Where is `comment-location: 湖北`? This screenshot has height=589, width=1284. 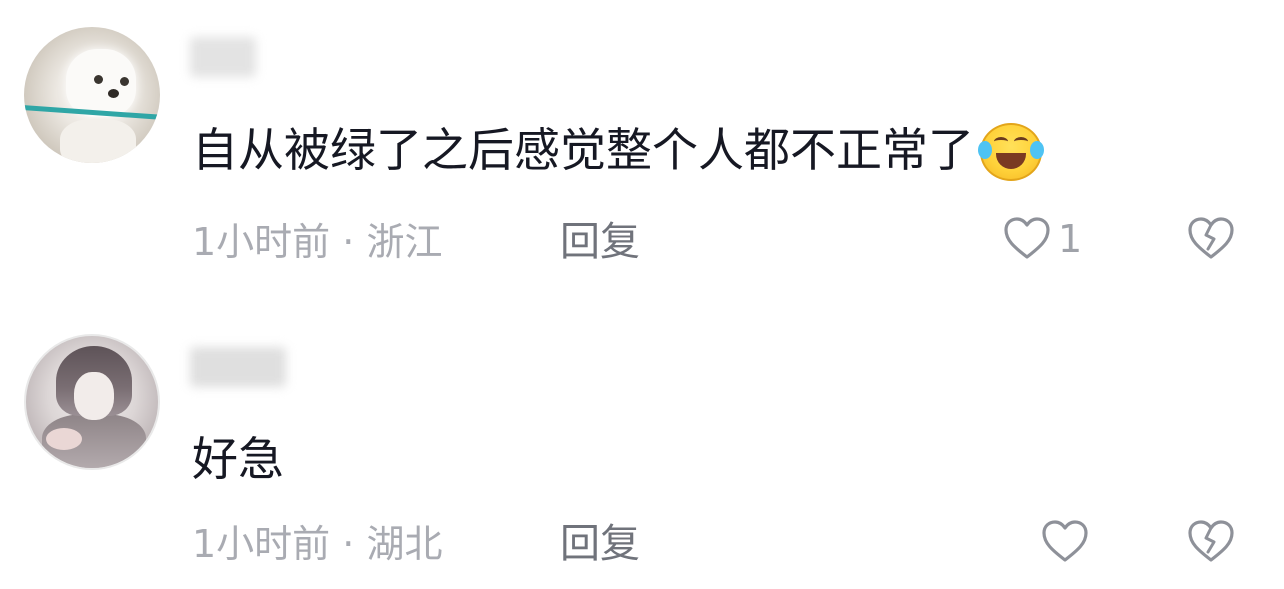 comment-location: 湖北 is located at coordinates (404, 544).